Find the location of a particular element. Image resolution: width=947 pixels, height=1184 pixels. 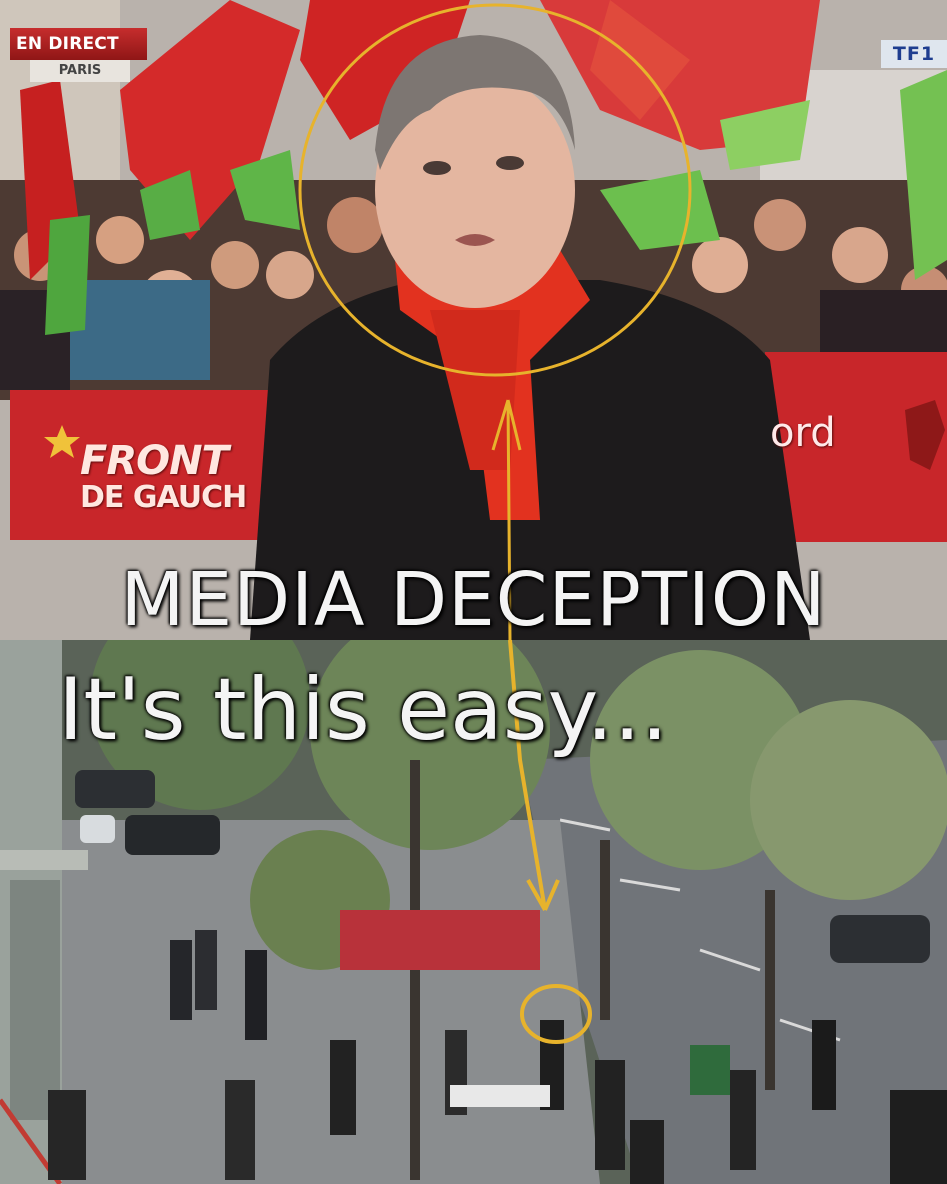

channel-logo: TF1 is located at coordinates (914, 54).